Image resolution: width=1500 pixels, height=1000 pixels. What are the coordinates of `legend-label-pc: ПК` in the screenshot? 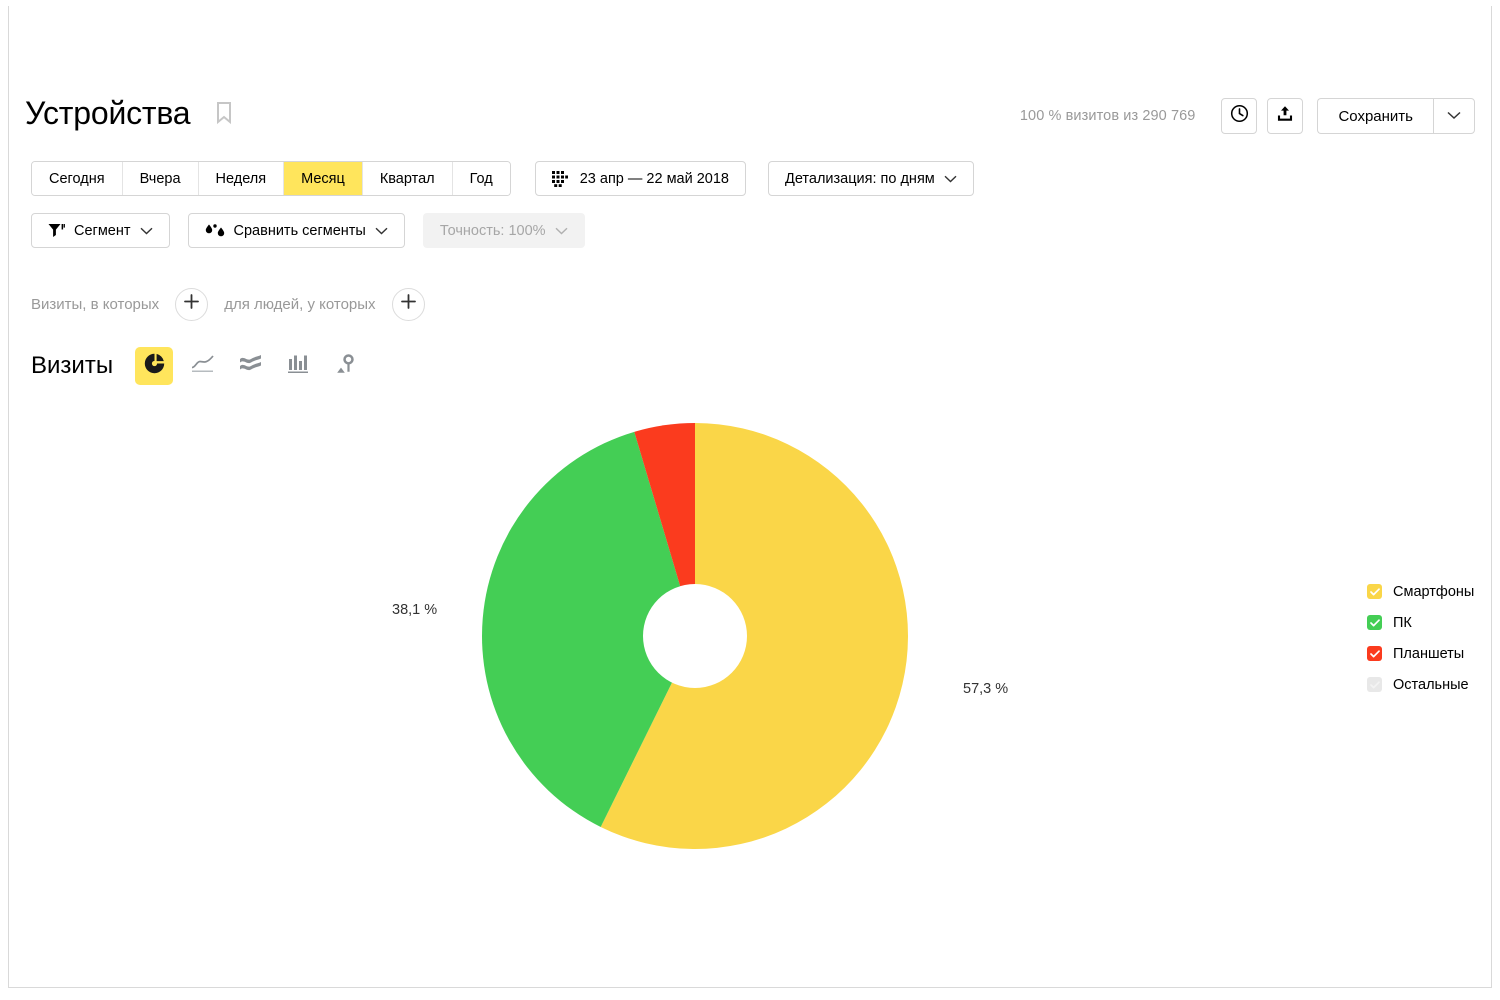 It's located at (1402, 622).